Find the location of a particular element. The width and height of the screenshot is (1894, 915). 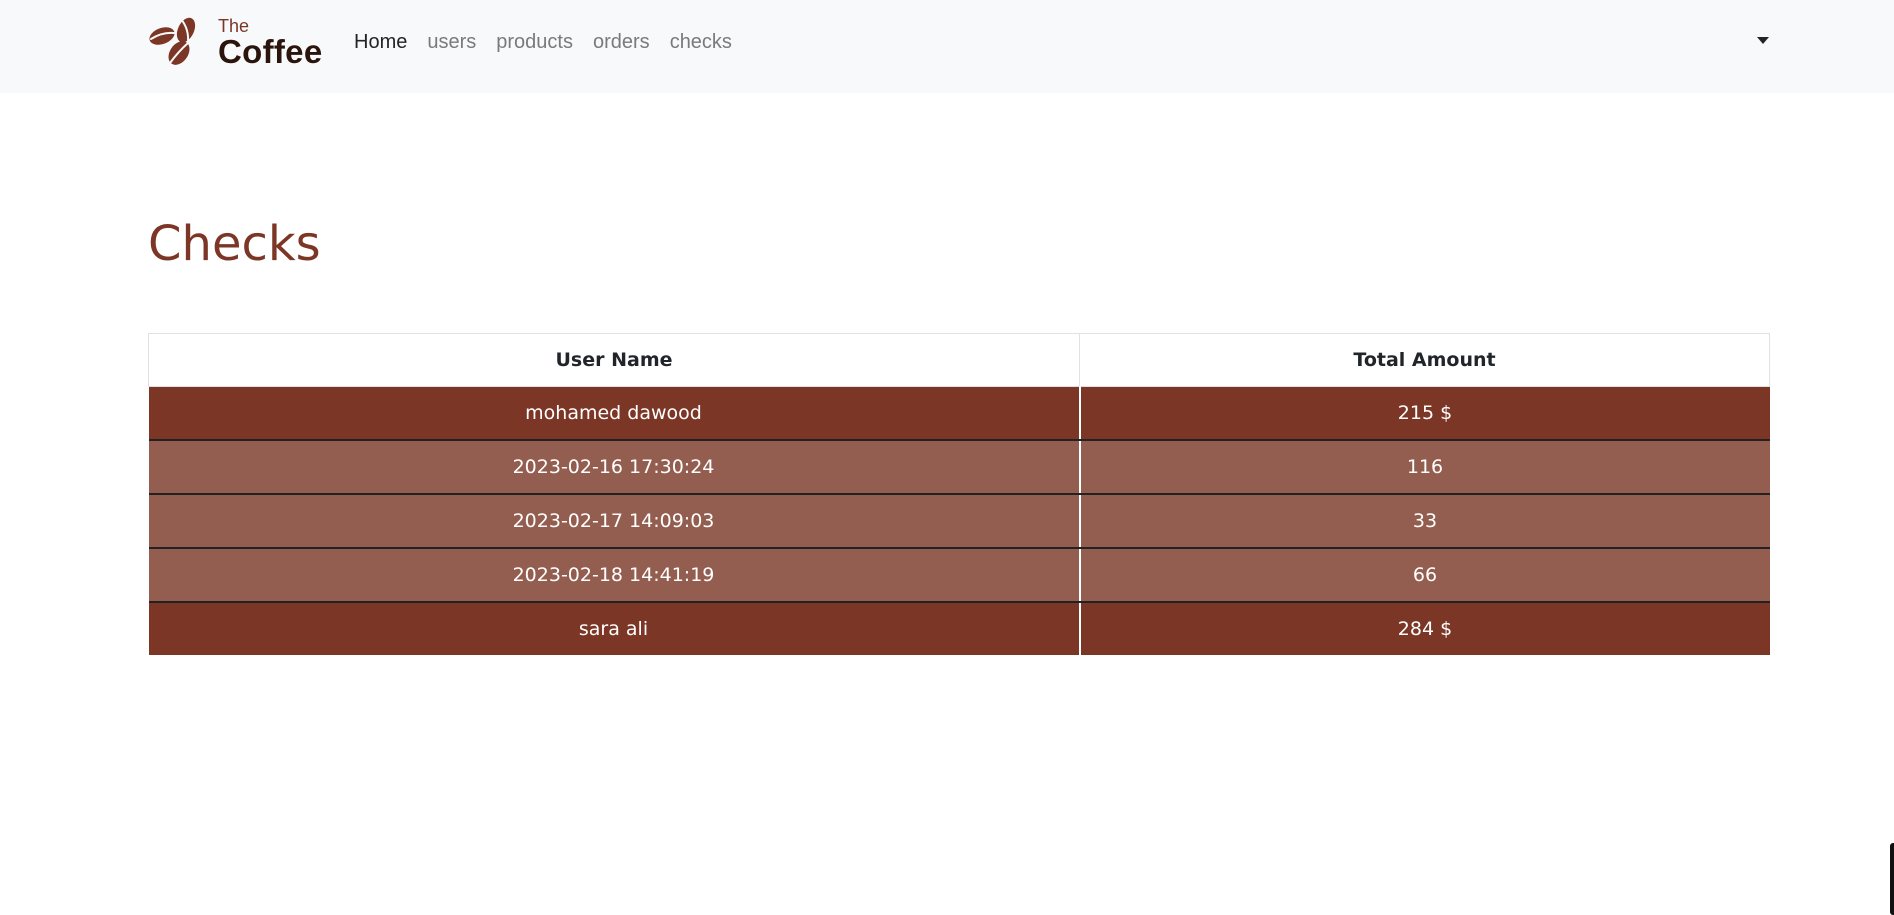

check-date-cell: 2023-02-17 14:09:03 is located at coordinates (614, 521).